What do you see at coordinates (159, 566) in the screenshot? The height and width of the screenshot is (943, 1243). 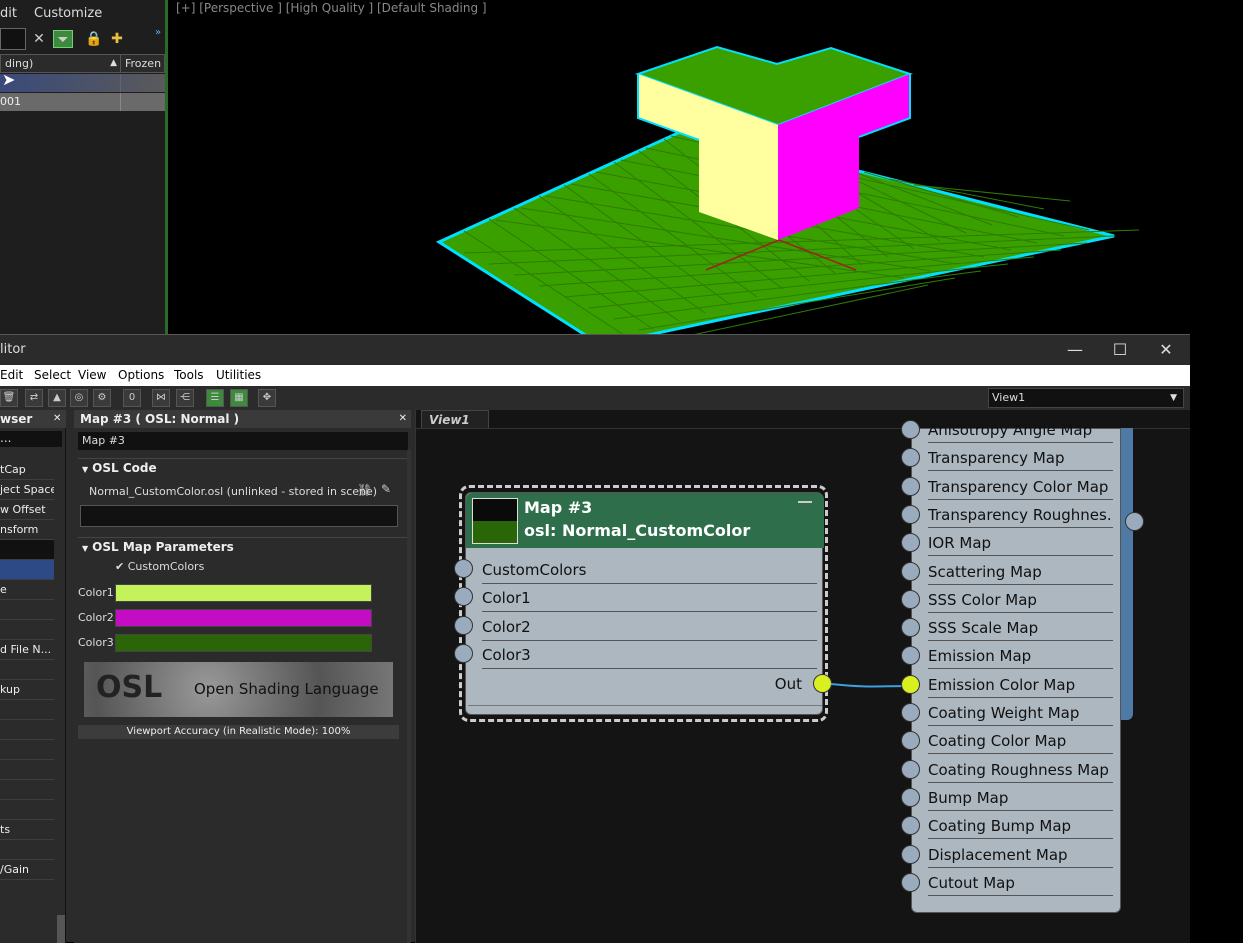 I see `customcolors-checkbox: ✔ CustomColors` at bounding box center [159, 566].